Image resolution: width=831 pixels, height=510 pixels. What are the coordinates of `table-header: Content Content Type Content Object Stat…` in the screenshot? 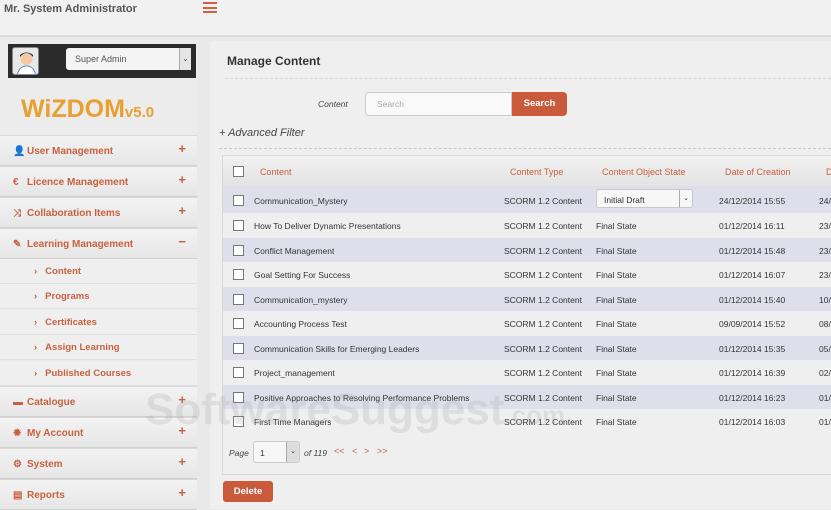 It's located at (527, 171).